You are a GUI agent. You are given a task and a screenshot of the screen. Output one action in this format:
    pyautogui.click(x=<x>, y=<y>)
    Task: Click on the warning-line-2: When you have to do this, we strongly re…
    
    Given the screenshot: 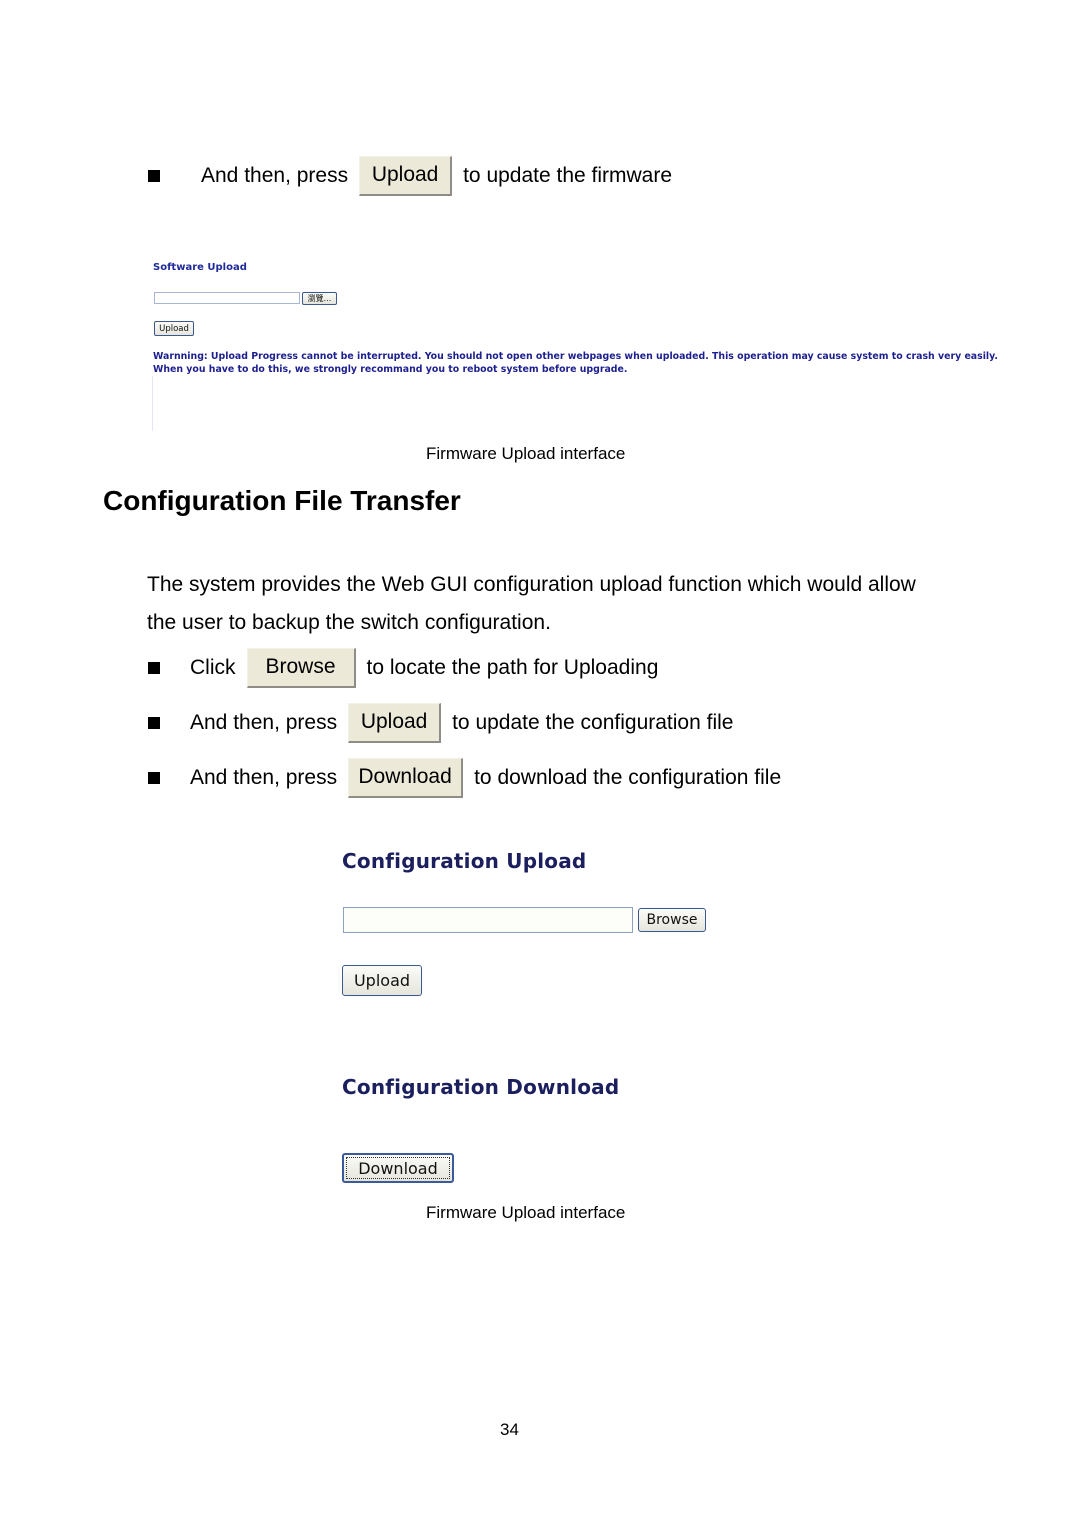 What is the action you would take?
    pyautogui.click(x=390, y=369)
    